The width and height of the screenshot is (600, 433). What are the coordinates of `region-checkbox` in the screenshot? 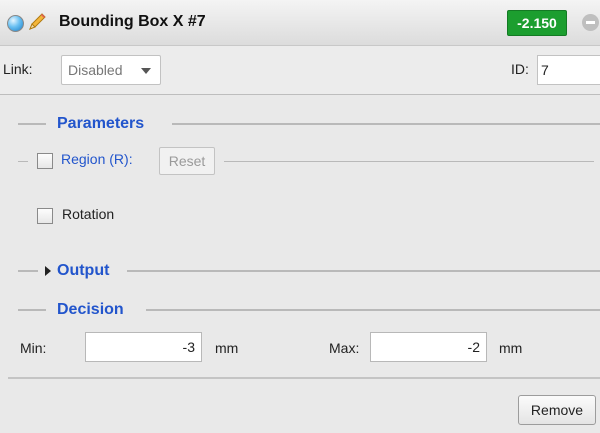 It's located at (45, 161).